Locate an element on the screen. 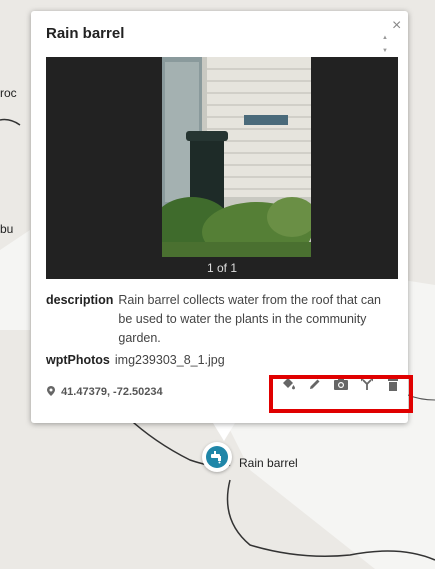 The width and height of the screenshot is (435, 569). scroll-up-icon: ▲ is located at coordinates (385, 38).